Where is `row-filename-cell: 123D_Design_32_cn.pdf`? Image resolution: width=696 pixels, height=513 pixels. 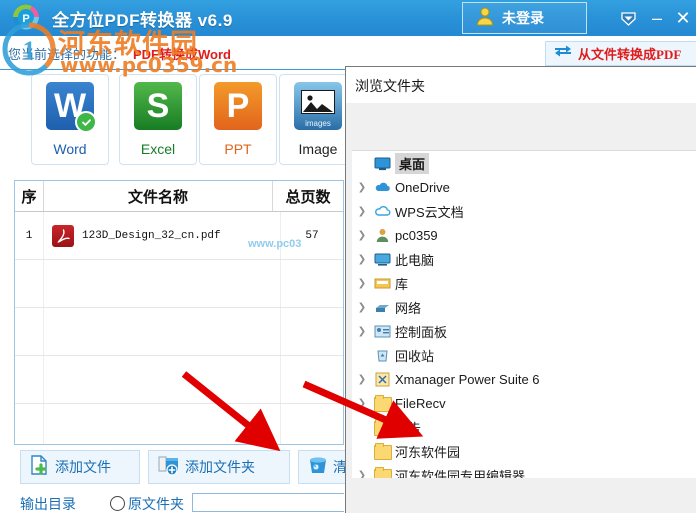
row-filename-cell: 123D_Design_32_cn.pdf is located at coordinates (162, 235).